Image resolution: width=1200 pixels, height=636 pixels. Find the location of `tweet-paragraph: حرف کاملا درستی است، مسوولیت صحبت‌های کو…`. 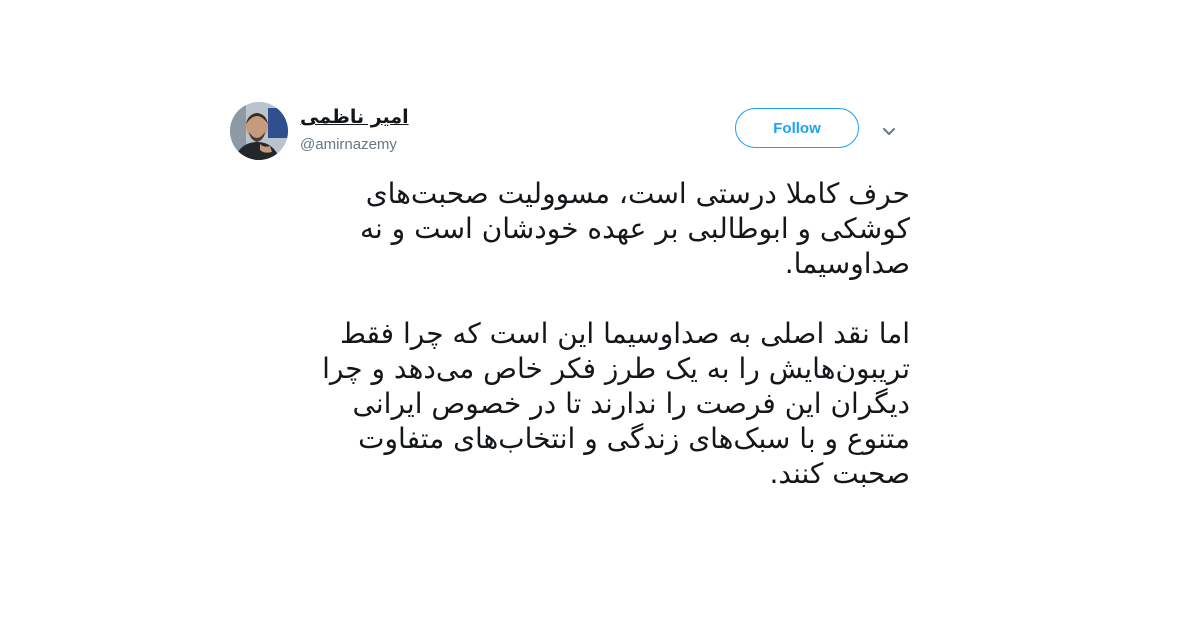

tweet-paragraph: حرف کاملا درستی است، مسوولیت صحبت‌های کو… is located at coordinates (569, 228).